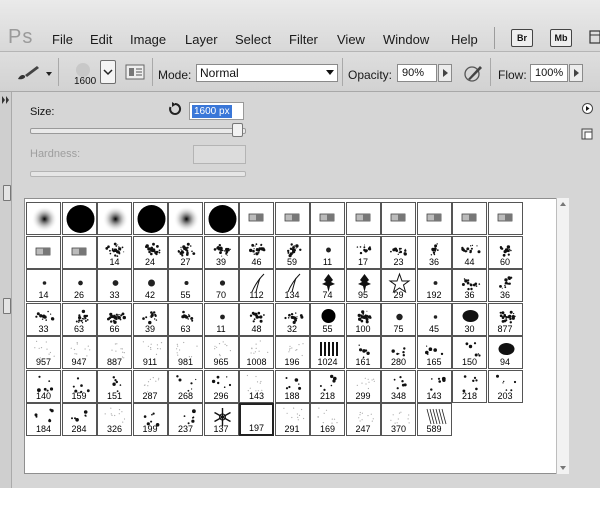 Image resolution: width=600 pixels, height=517 pixels. I want to click on opacity-input: 90%, so click(417, 73).